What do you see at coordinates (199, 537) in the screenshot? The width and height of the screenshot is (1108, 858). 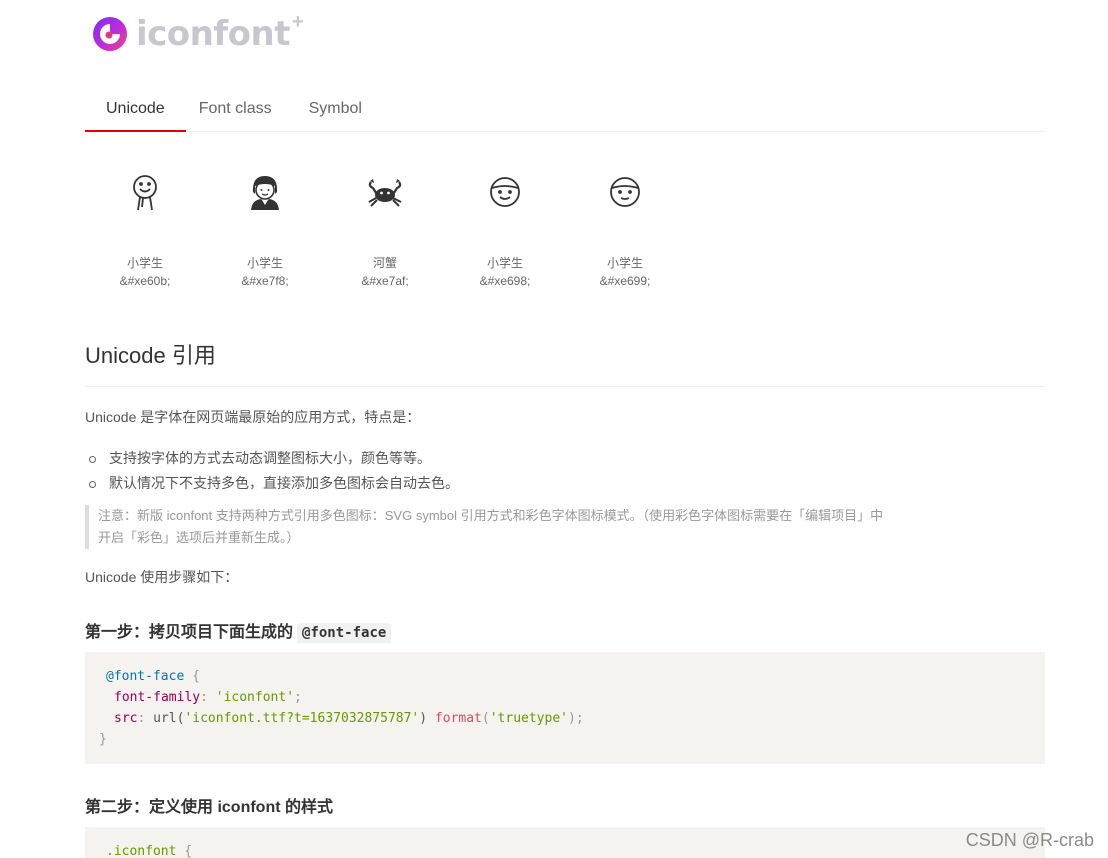 I see `note-line: 开启「彩色」选项后并重新生成。）` at bounding box center [199, 537].